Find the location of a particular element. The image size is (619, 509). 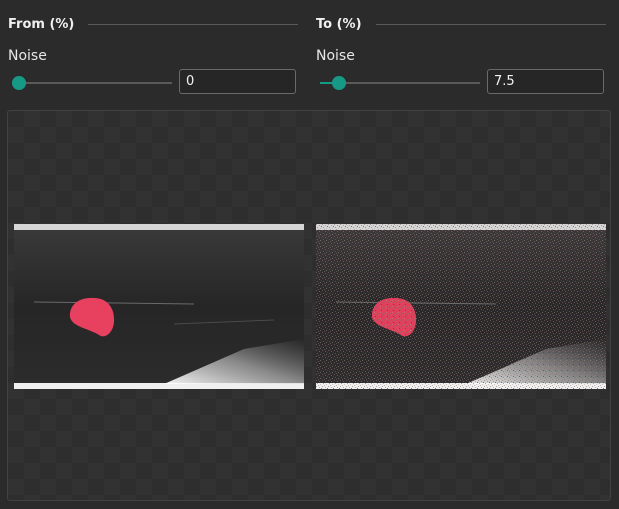

from-noise-slider is located at coordinates (92, 83).